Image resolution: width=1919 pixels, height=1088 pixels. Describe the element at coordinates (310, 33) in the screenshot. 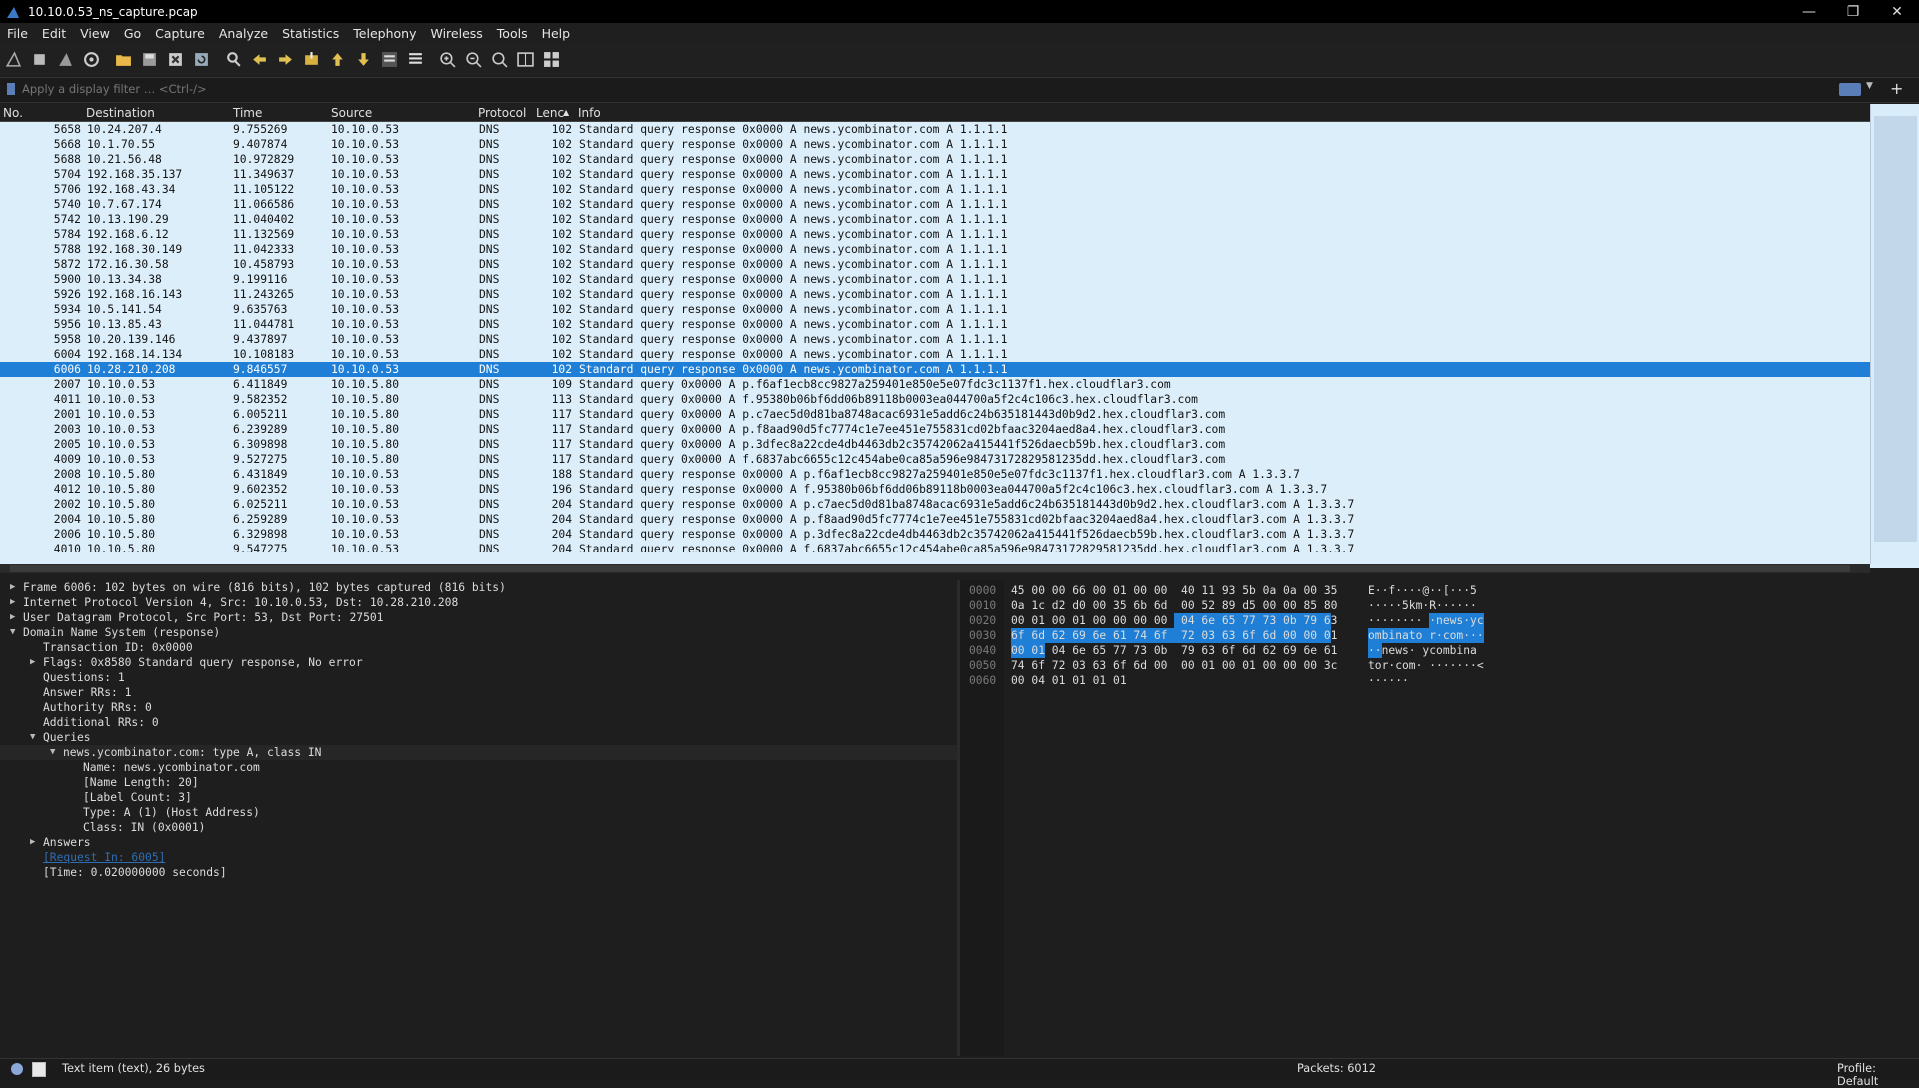

I see `menu-statistics: Statistics` at that location.